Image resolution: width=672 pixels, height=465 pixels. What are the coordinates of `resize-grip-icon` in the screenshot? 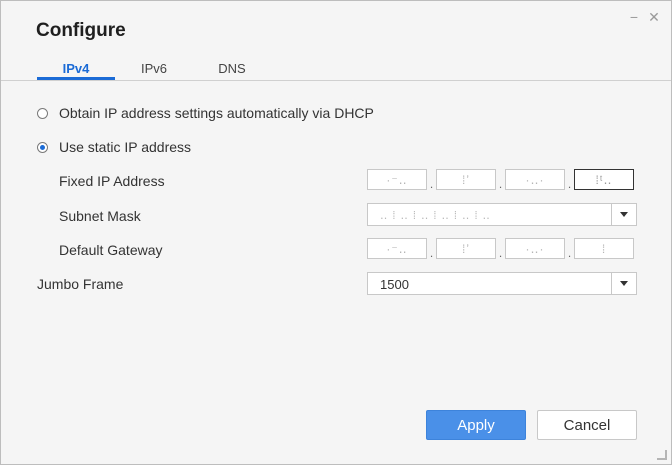 It's located at (662, 455).